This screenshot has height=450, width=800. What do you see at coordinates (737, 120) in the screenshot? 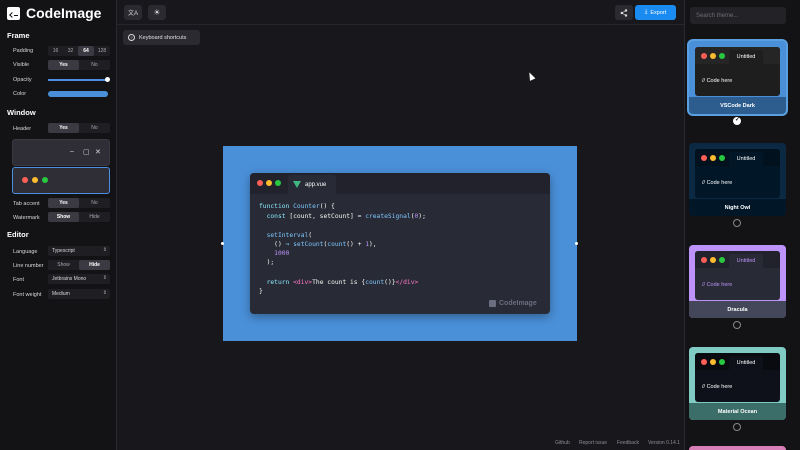
I see `theme-radio-selected` at bounding box center [737, 120].